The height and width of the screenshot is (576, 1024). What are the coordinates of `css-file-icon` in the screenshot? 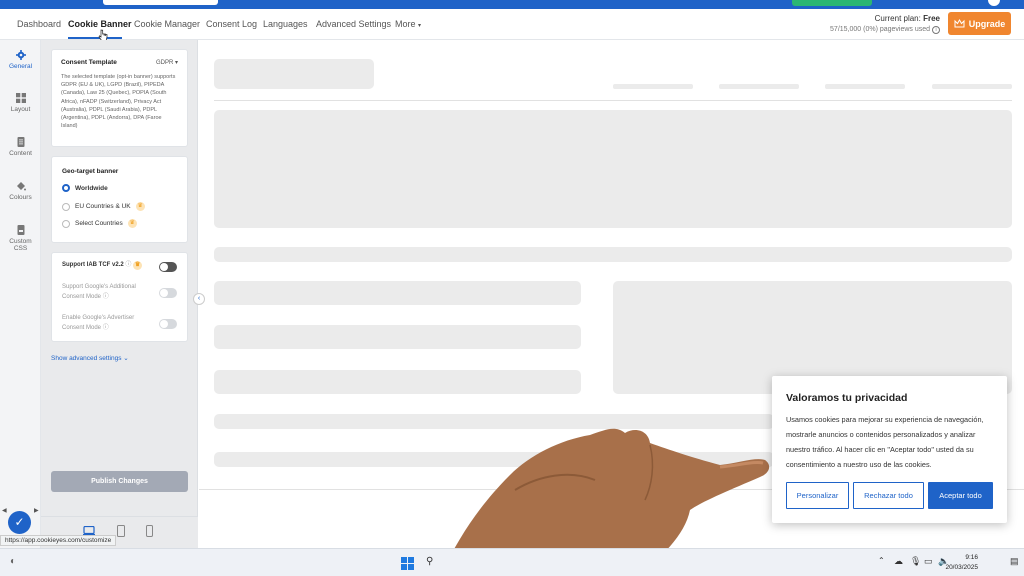 It's located at (20, 230).